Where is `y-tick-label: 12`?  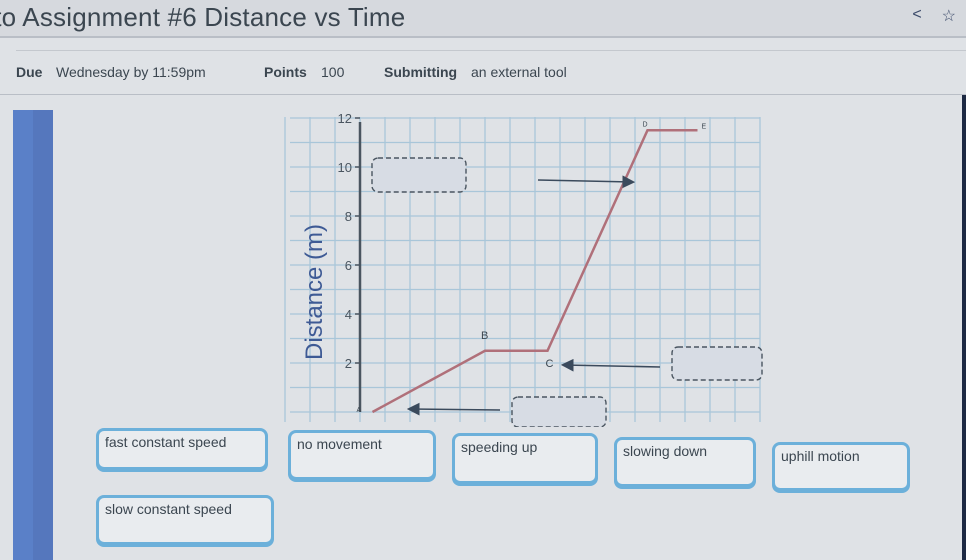 y-tick-label: 12 is located at coordinates (345, 119).